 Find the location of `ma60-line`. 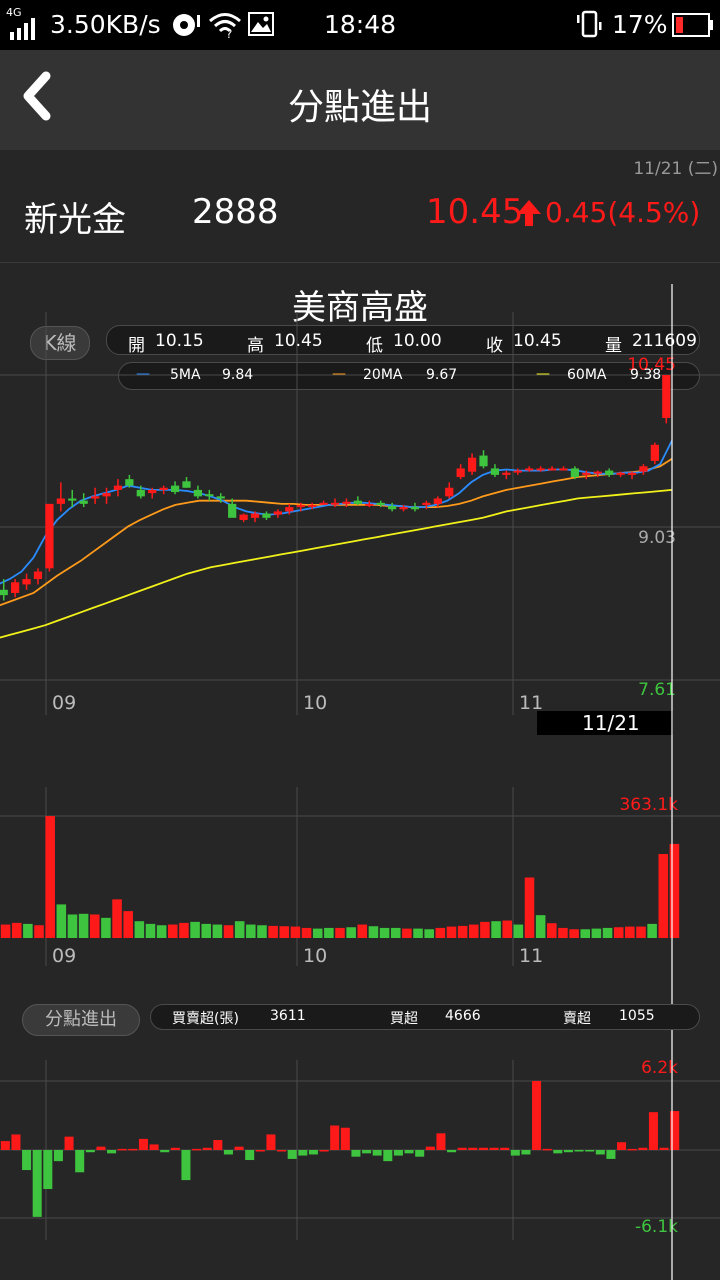

ma60-line is located at coordinates (336, 564).